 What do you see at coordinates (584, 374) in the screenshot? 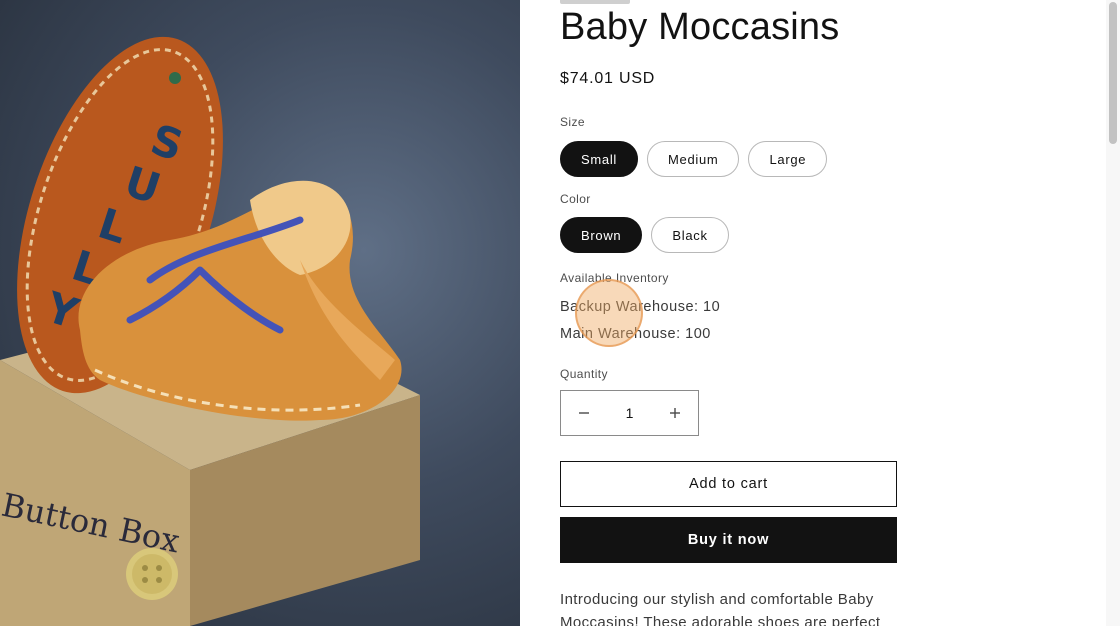
I see `quantity-label: Quantity` at bounding box center [584, 374].